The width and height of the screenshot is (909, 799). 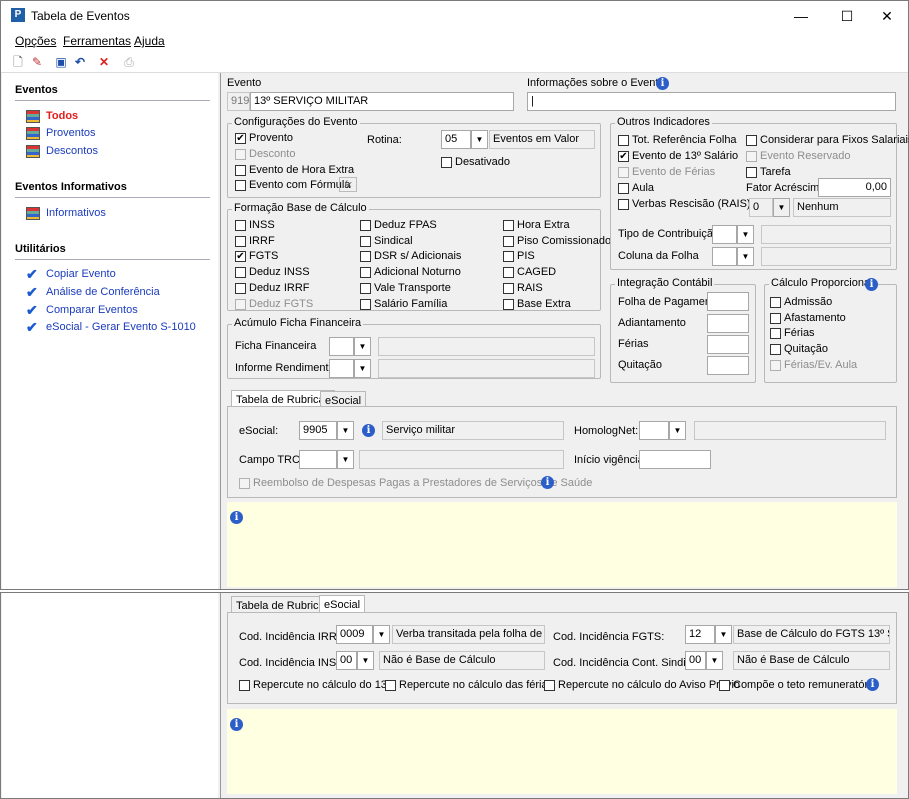 I want to click on ficha-dropdown-icon: ▼, so click(x=362, y=346).